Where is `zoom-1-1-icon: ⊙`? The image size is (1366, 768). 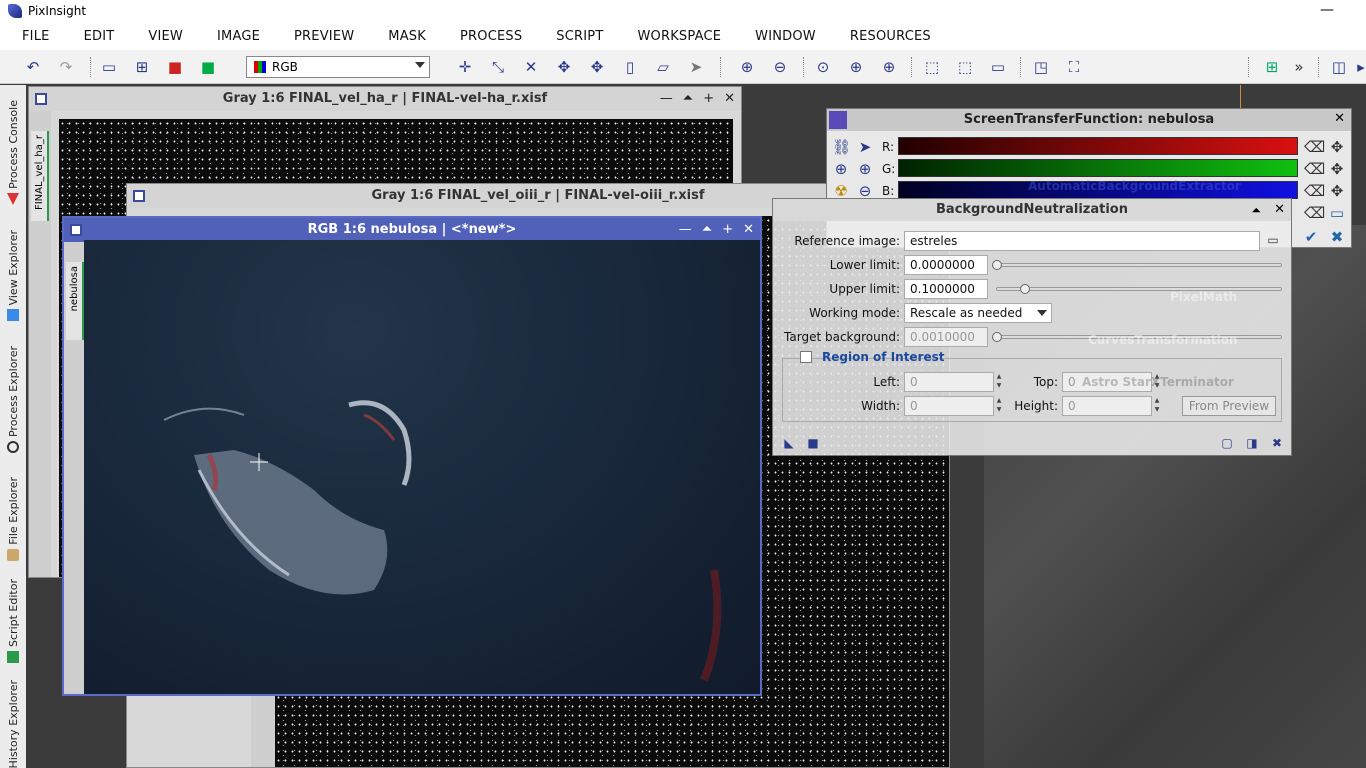
zoom-1-1-icon: ⊙ is located at coordinates (823, 67).